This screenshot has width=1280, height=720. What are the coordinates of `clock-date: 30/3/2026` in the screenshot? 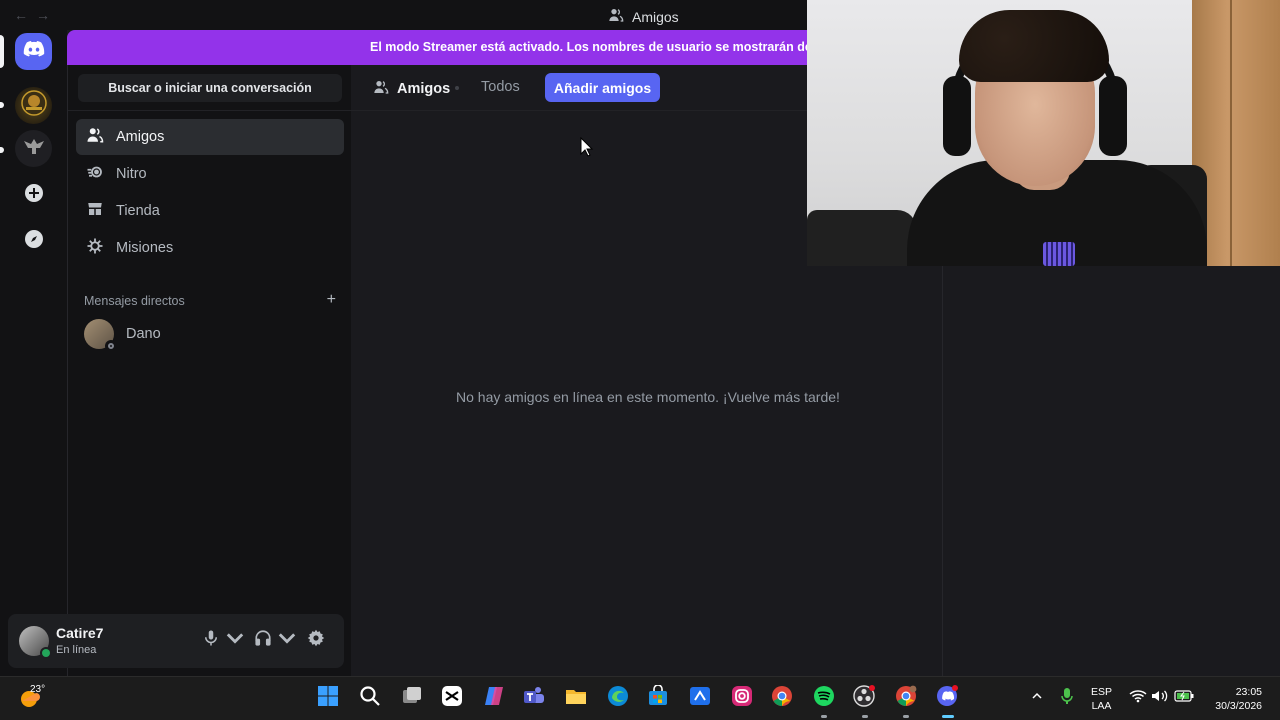 It's located at (1238, 706).